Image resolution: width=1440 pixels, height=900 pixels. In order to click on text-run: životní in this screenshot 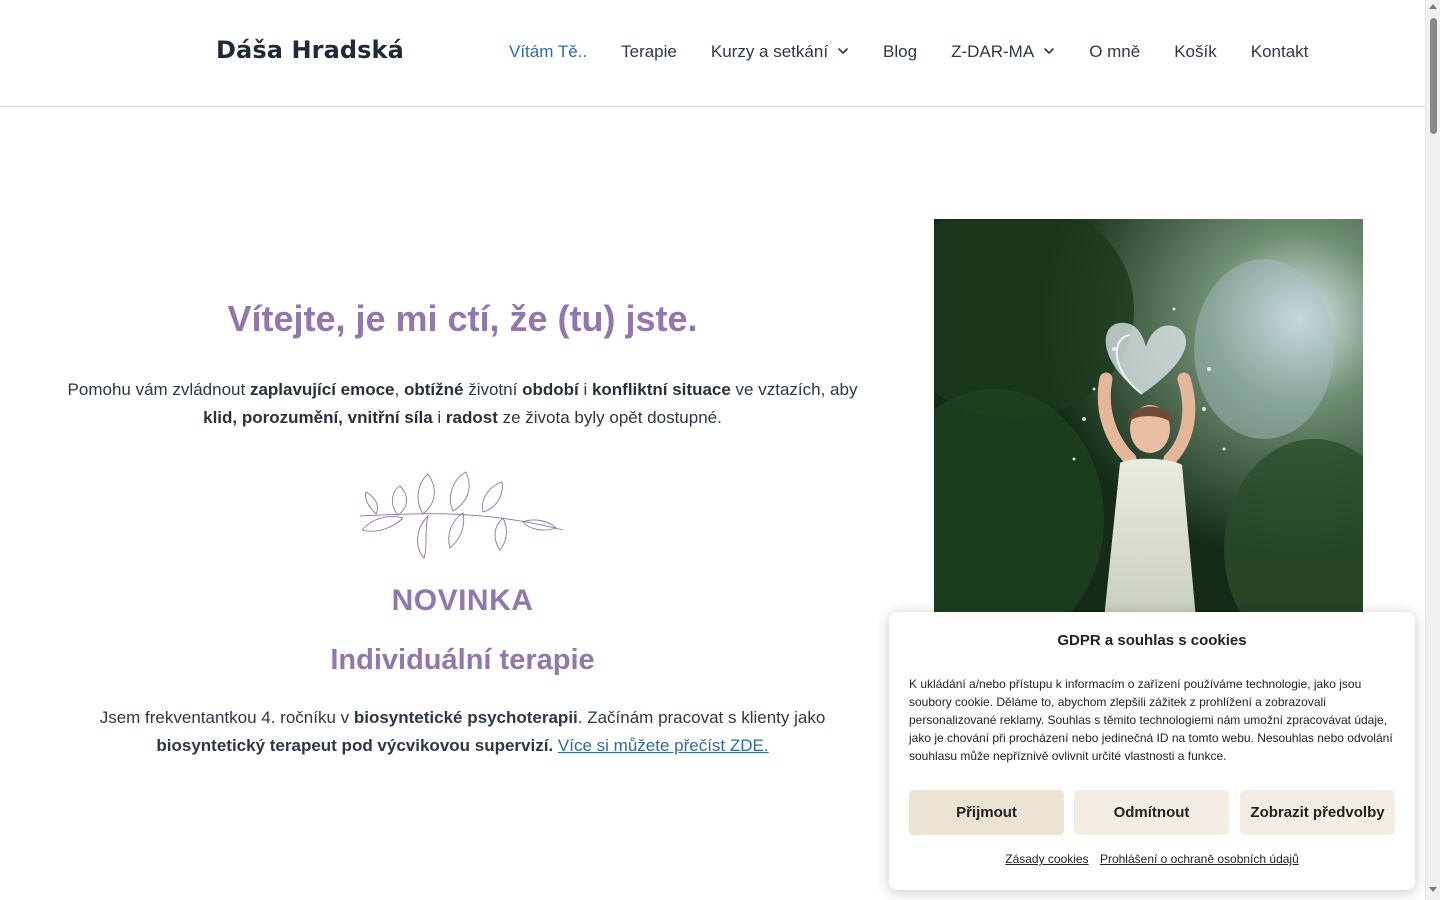, I will do `click(493, 389)`.